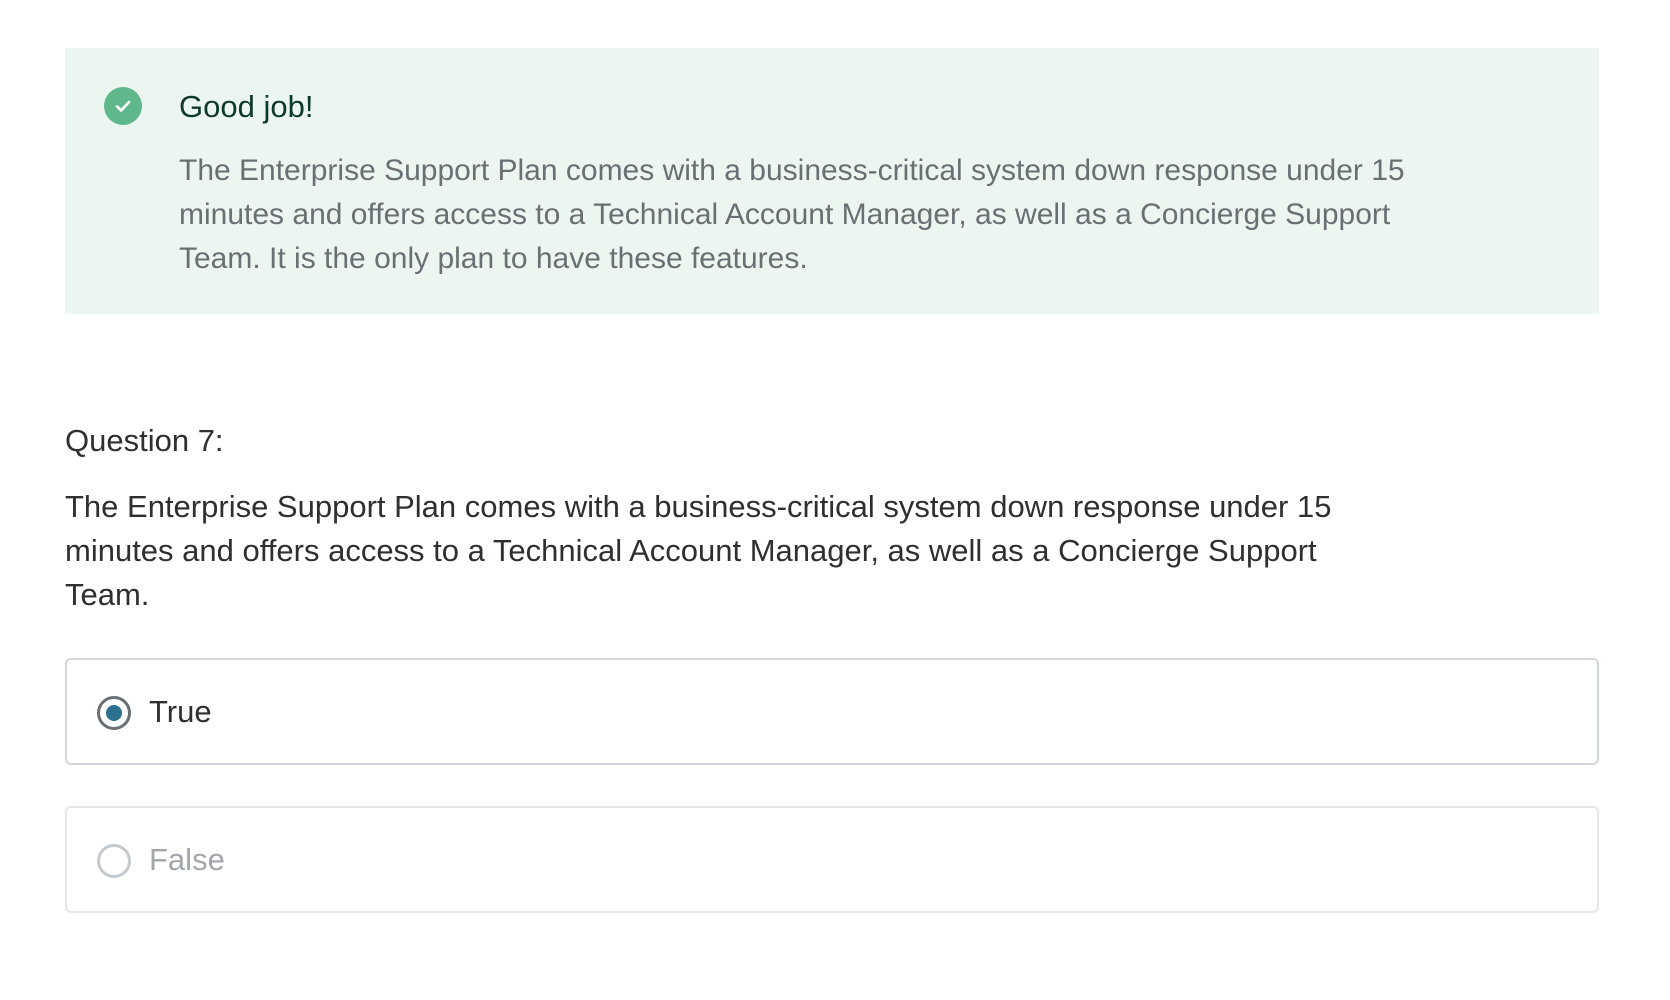  I want to click on radio-selected-icon, so click(114, 713).